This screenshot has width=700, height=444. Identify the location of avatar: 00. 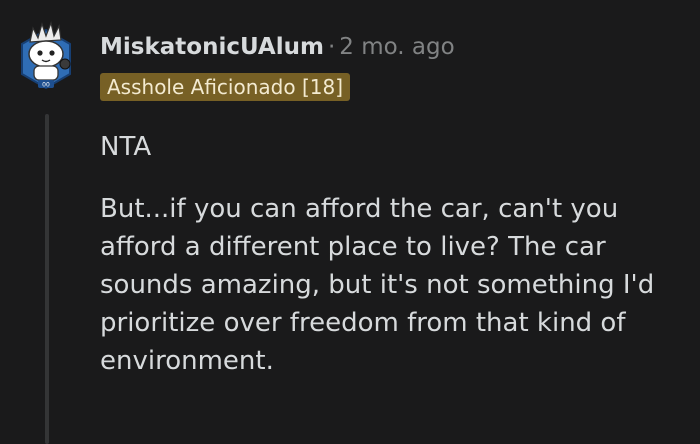
(46, 56).